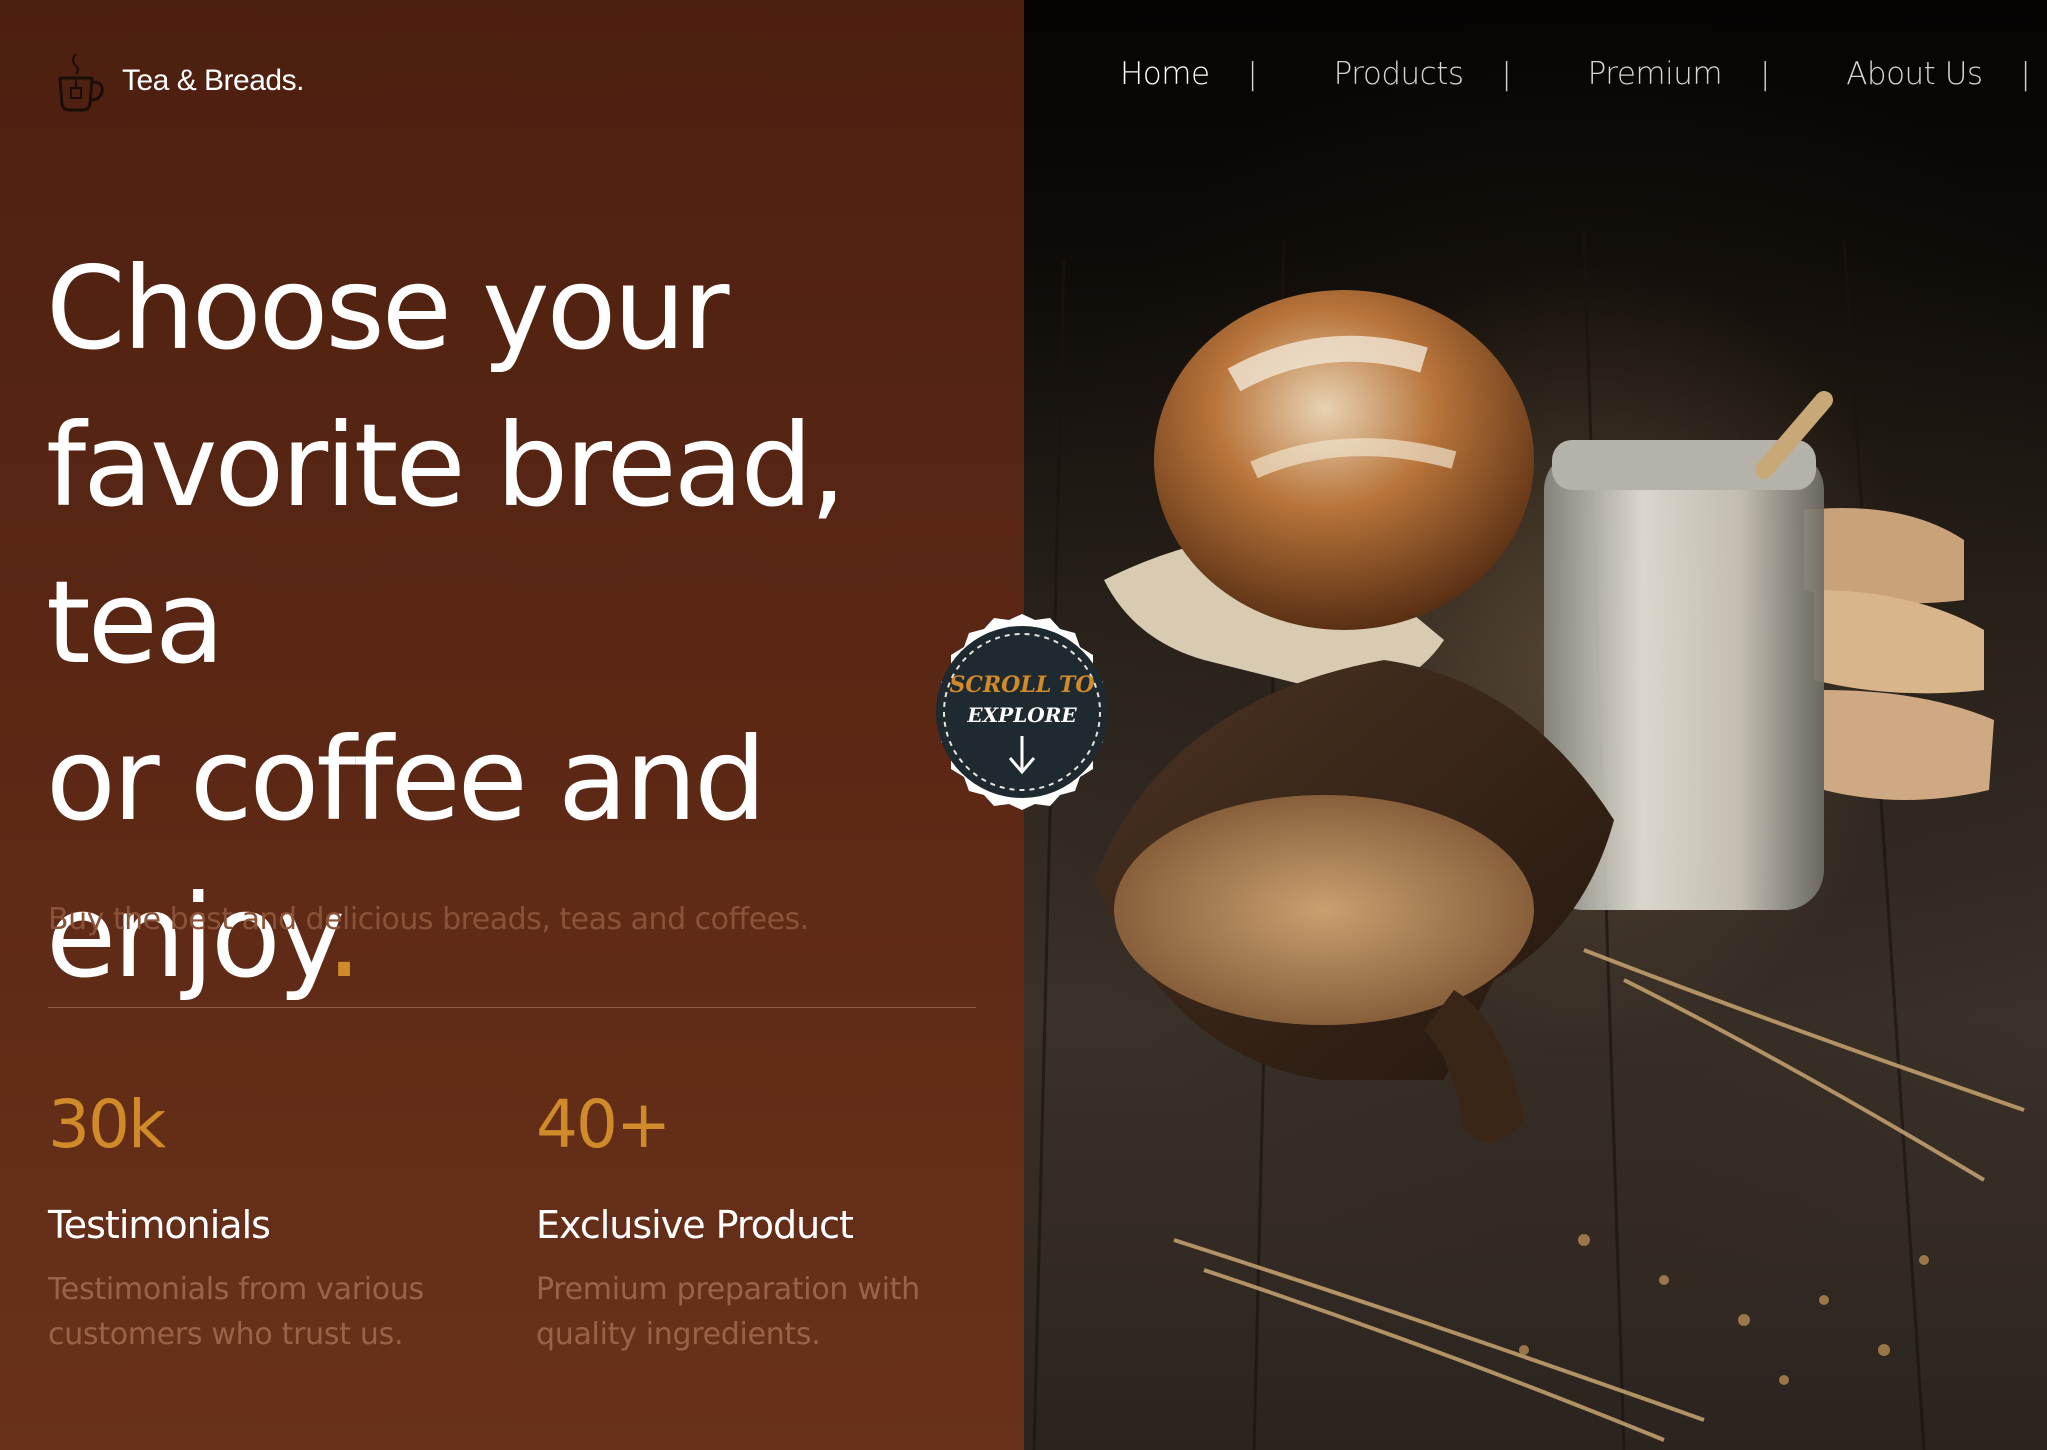  What do you see at coordinates (406, 779) in the screenshot?
I see `headline-line: or coffee and` at bounding box center [406, 779].